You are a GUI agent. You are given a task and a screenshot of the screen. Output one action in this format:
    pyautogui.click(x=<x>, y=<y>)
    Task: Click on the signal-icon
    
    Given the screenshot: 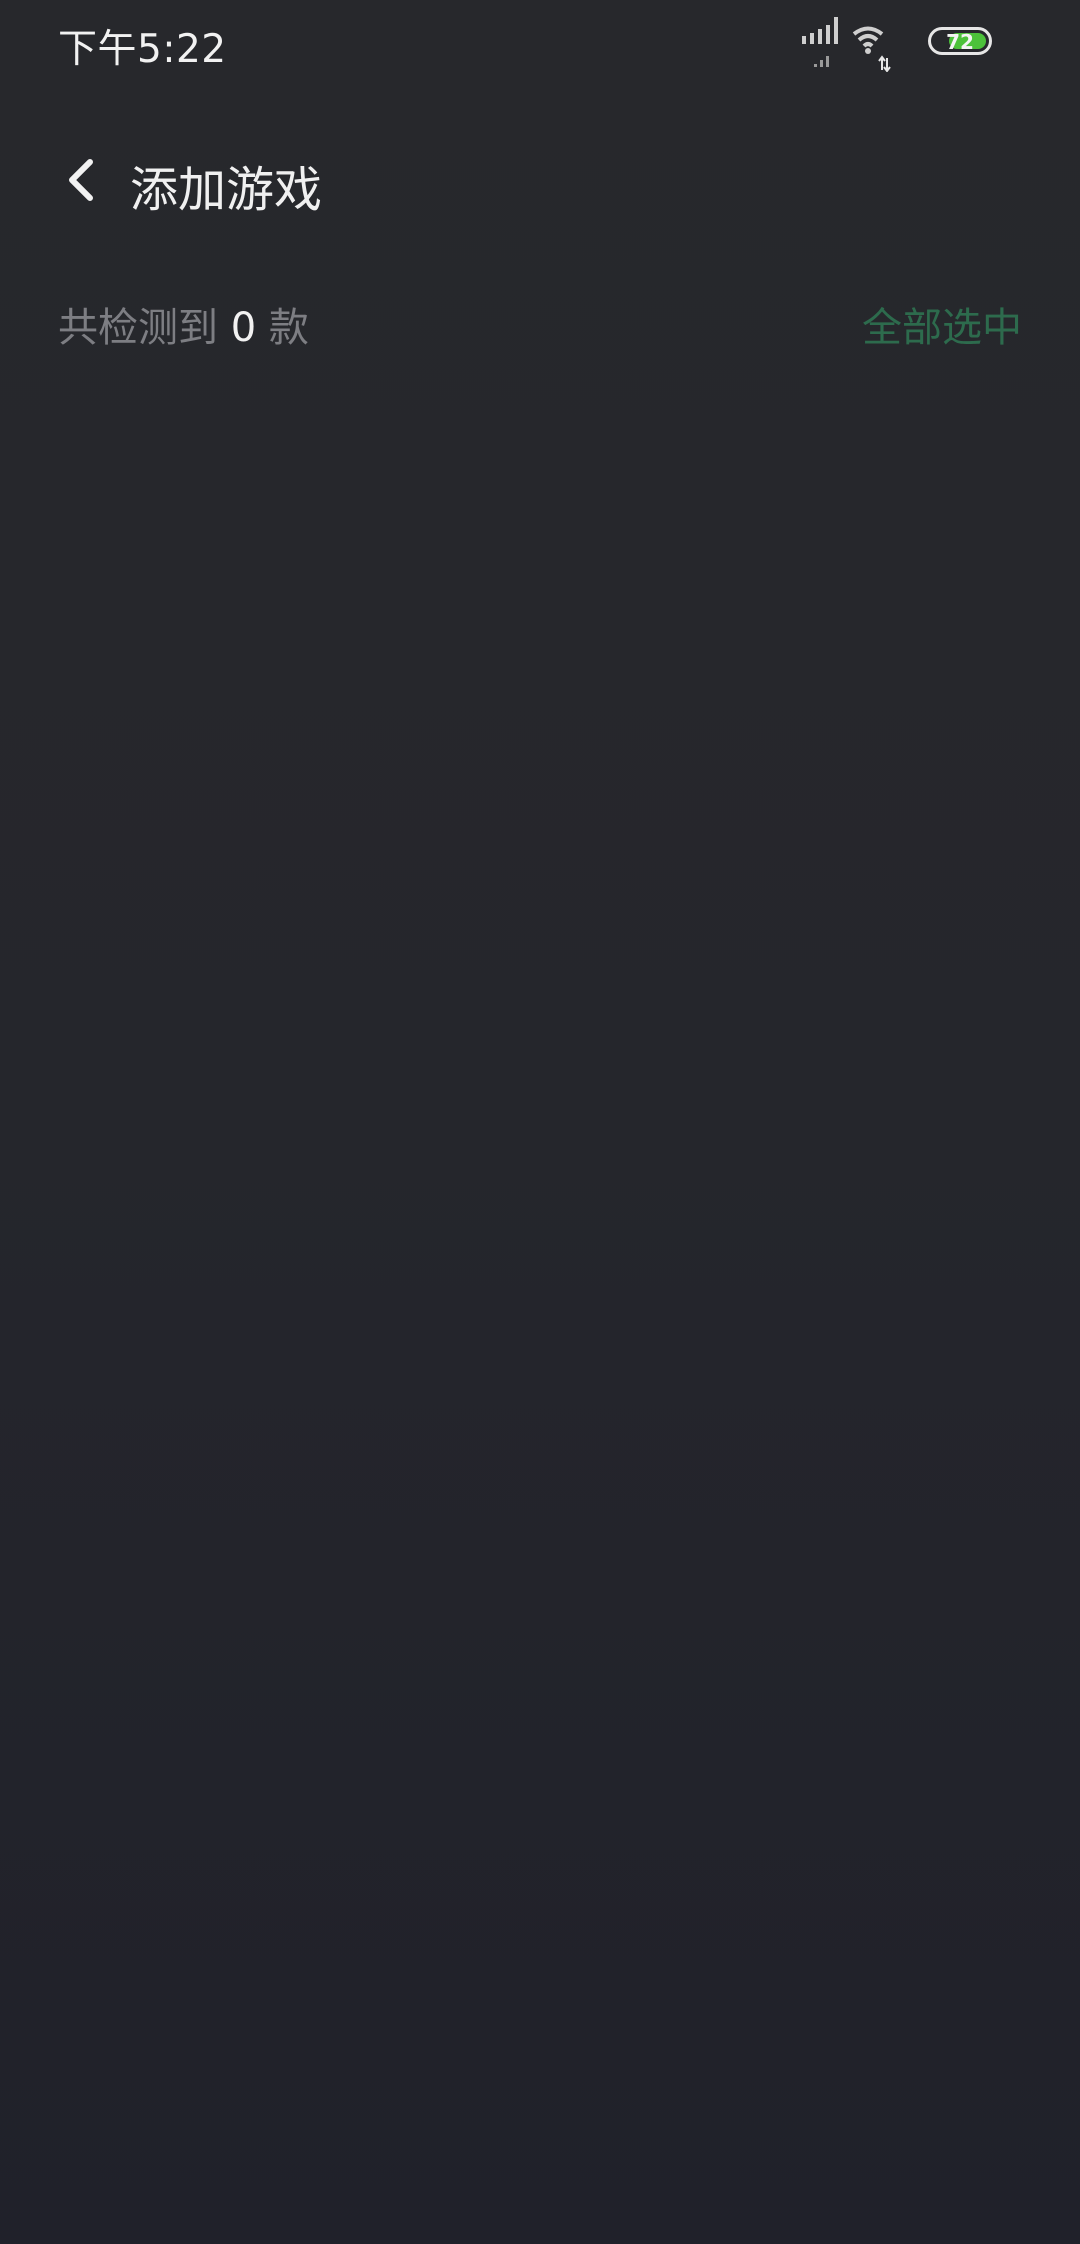 What is the action you would take?
    pyautogui.click(x=820, y=42)
    